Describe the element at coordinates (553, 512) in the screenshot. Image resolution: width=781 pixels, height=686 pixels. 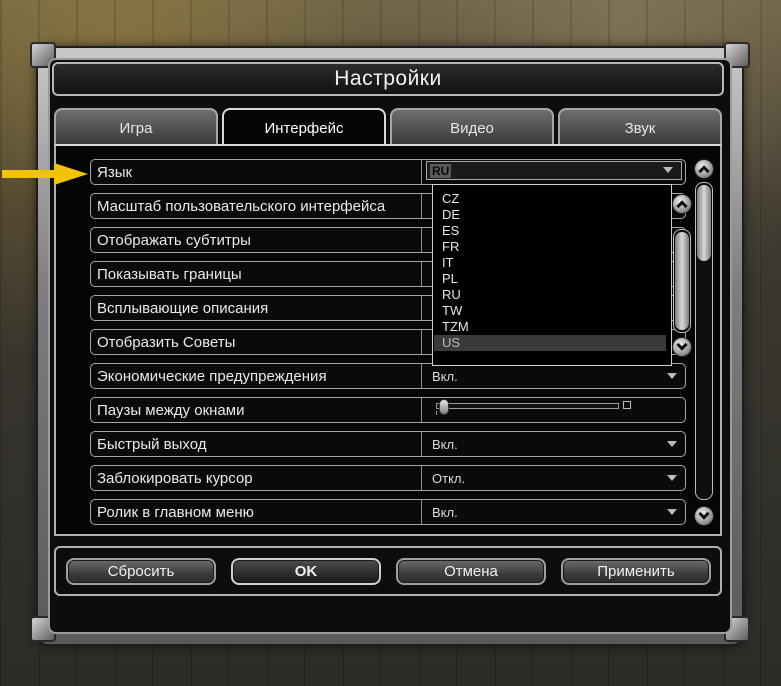
I see `menu-video-dropdown: Вкл.` at that location.